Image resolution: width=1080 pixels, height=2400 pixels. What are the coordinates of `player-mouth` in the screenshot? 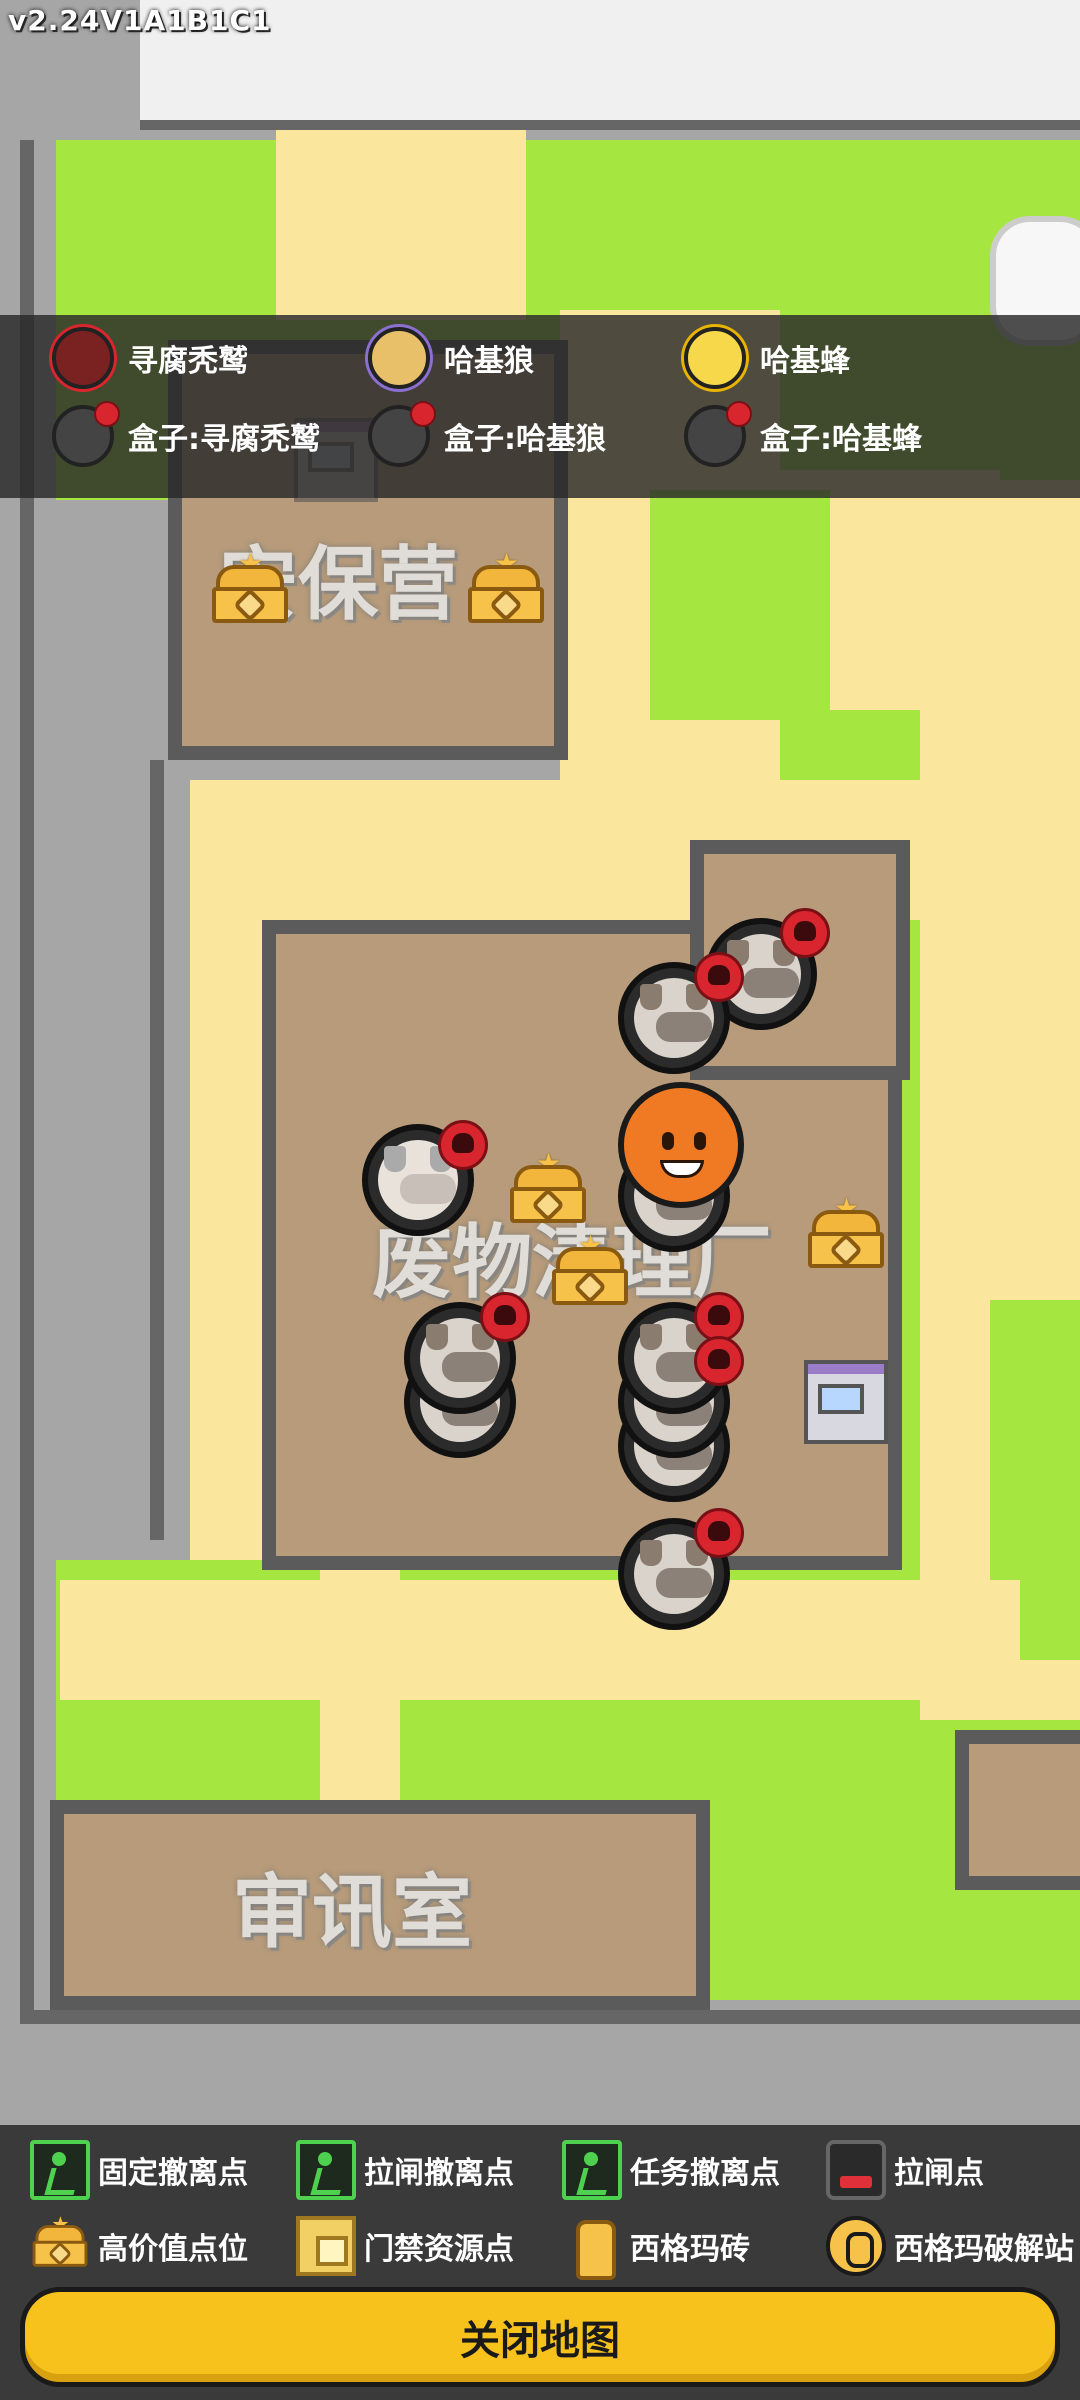 It's located at (682, 1169).